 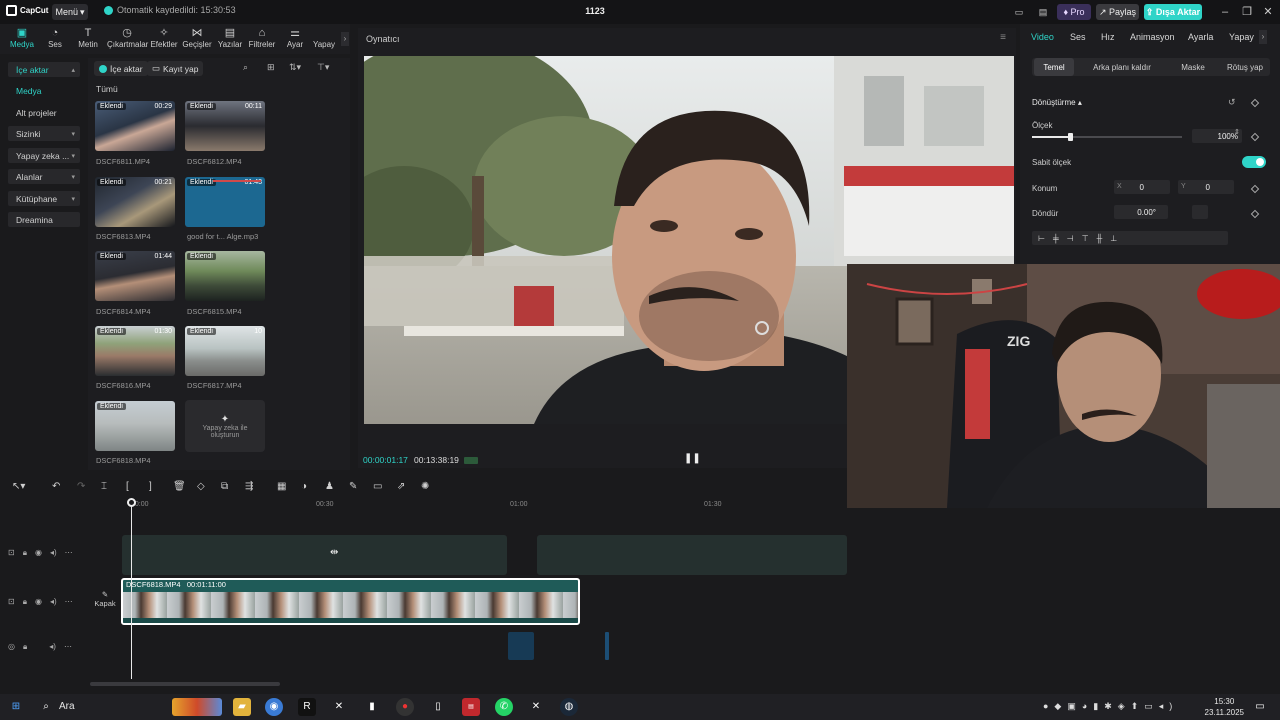 What do you see at coordinates (1247, 12) in the screenshot?
I see `maximize-icon: ❐` at bounding box center [1247, 12].